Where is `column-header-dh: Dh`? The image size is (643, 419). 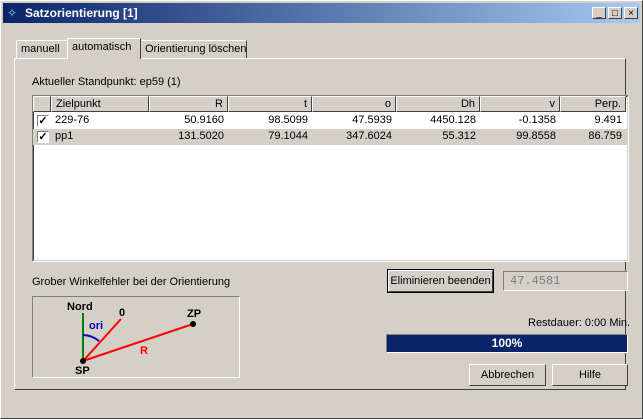
column-header-dh: Dh is located at coordinates (438, 104).